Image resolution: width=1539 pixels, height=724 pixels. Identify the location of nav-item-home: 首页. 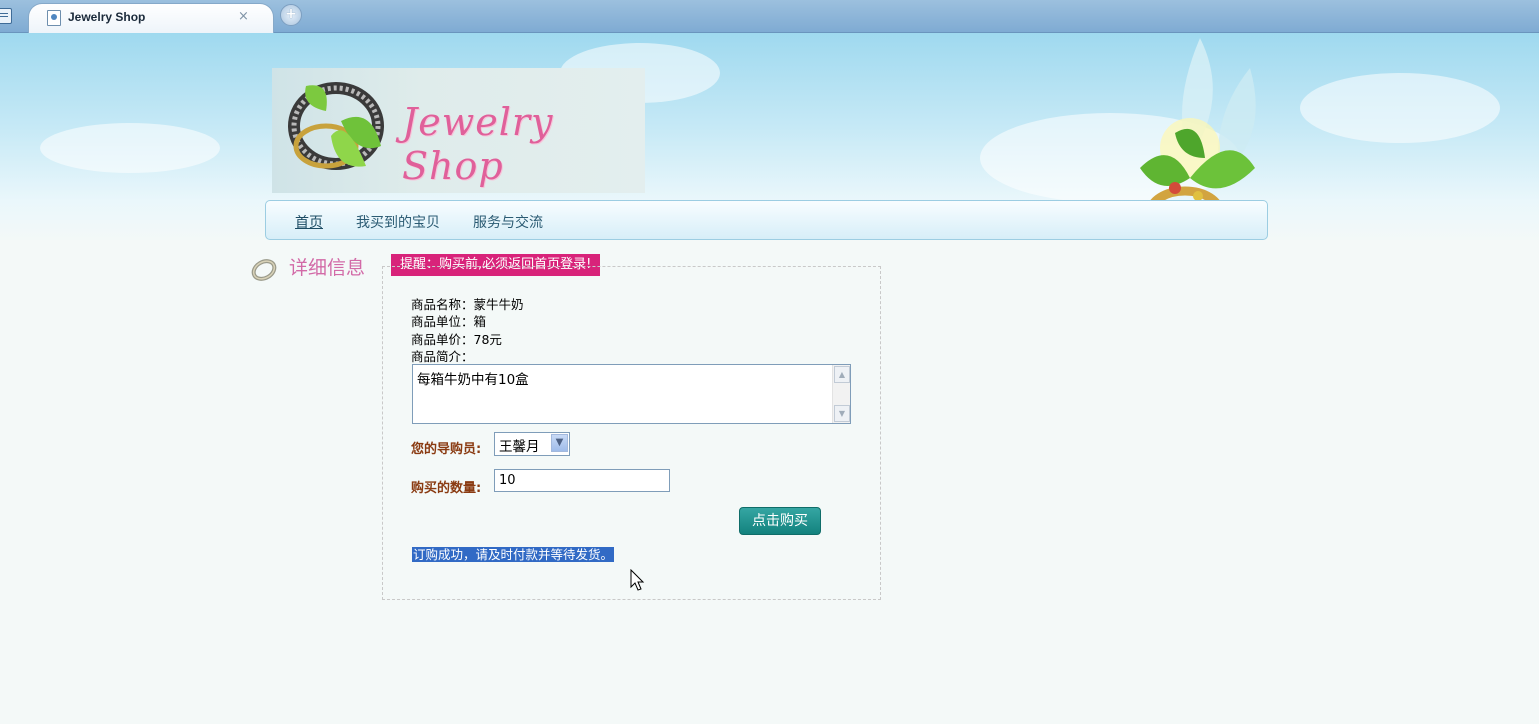
(309, 222).